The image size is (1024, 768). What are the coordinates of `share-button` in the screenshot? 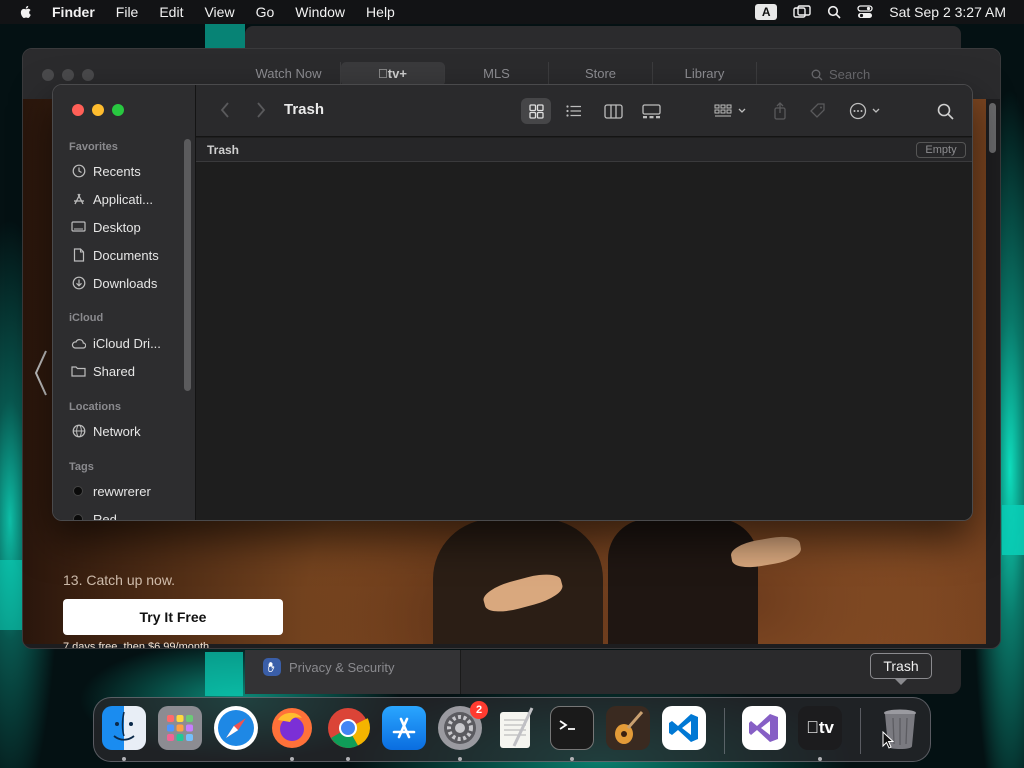 It's located at (780, 111).